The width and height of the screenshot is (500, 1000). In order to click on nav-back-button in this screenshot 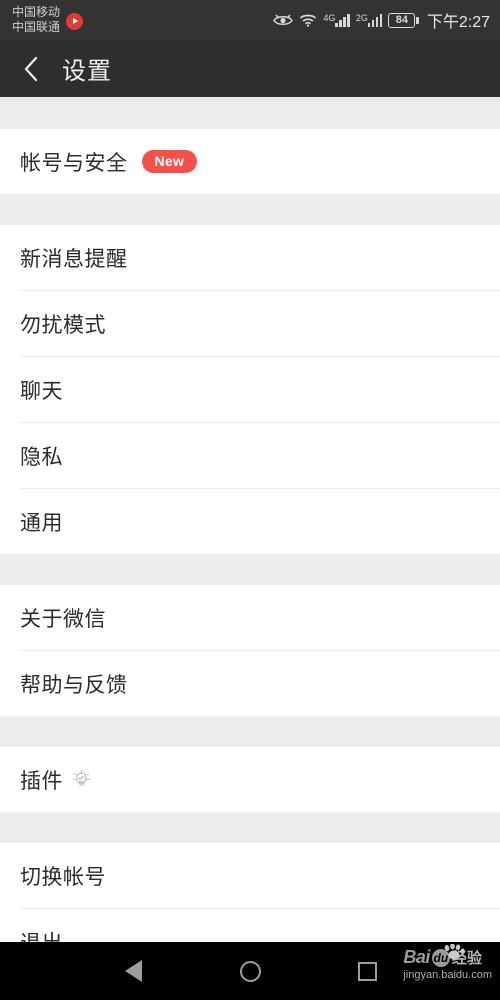, I will do `click(133, 971)`.